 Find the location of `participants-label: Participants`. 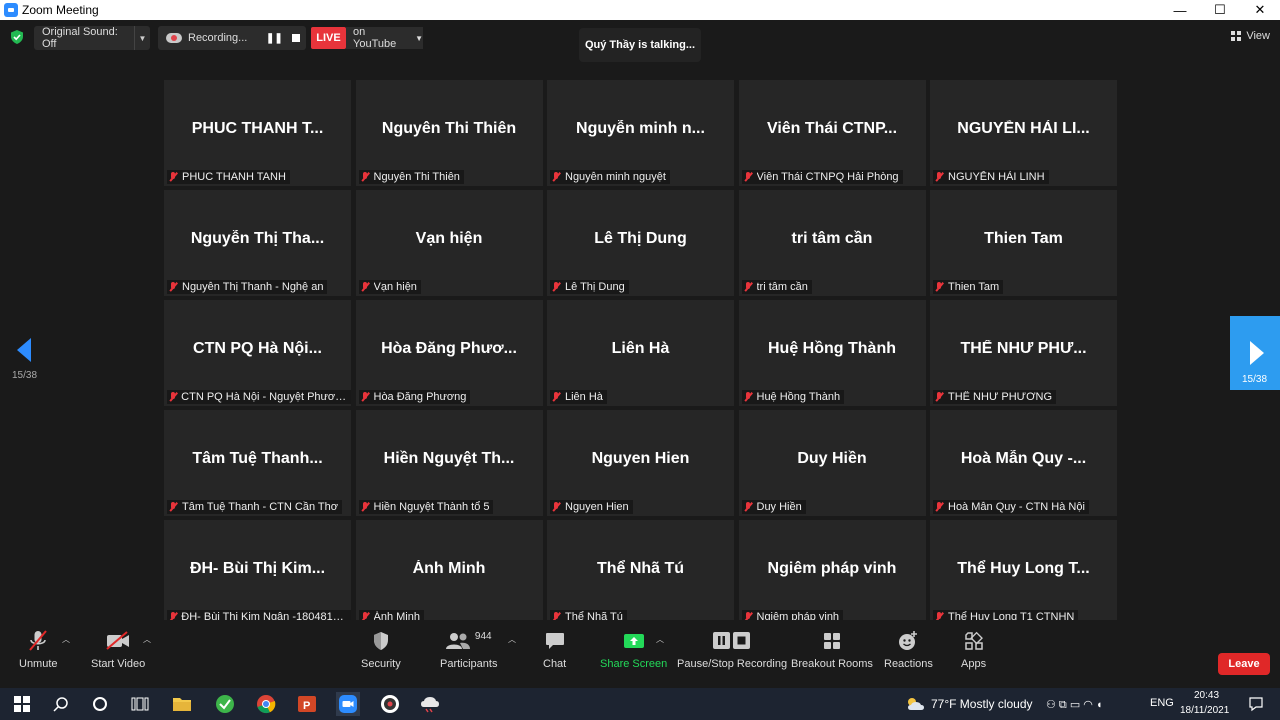

participants-label: Participants is located at coordinates (468, 664).